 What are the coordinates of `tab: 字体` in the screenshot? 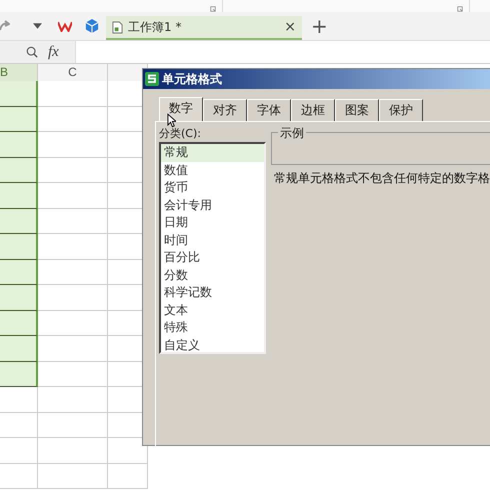 It's located at (269, 110).